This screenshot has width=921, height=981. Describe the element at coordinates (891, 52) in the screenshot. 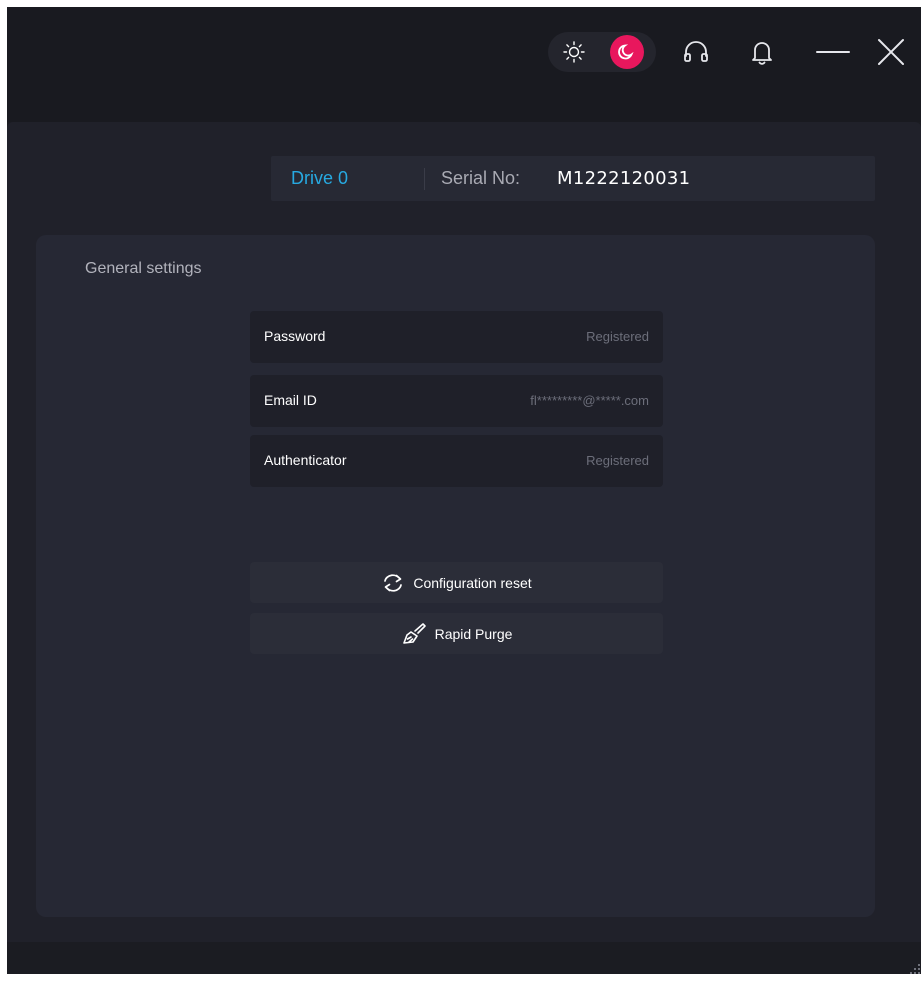

I see `close-icon` at that location.